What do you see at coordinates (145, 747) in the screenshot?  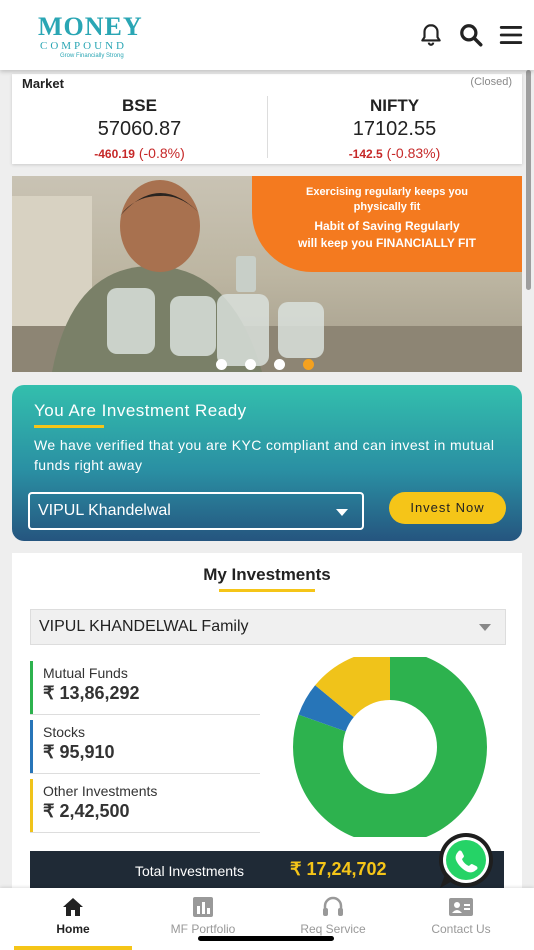 I see `category-stocks: Stocks ₹ 95,910` at bounding box center [145, 747].